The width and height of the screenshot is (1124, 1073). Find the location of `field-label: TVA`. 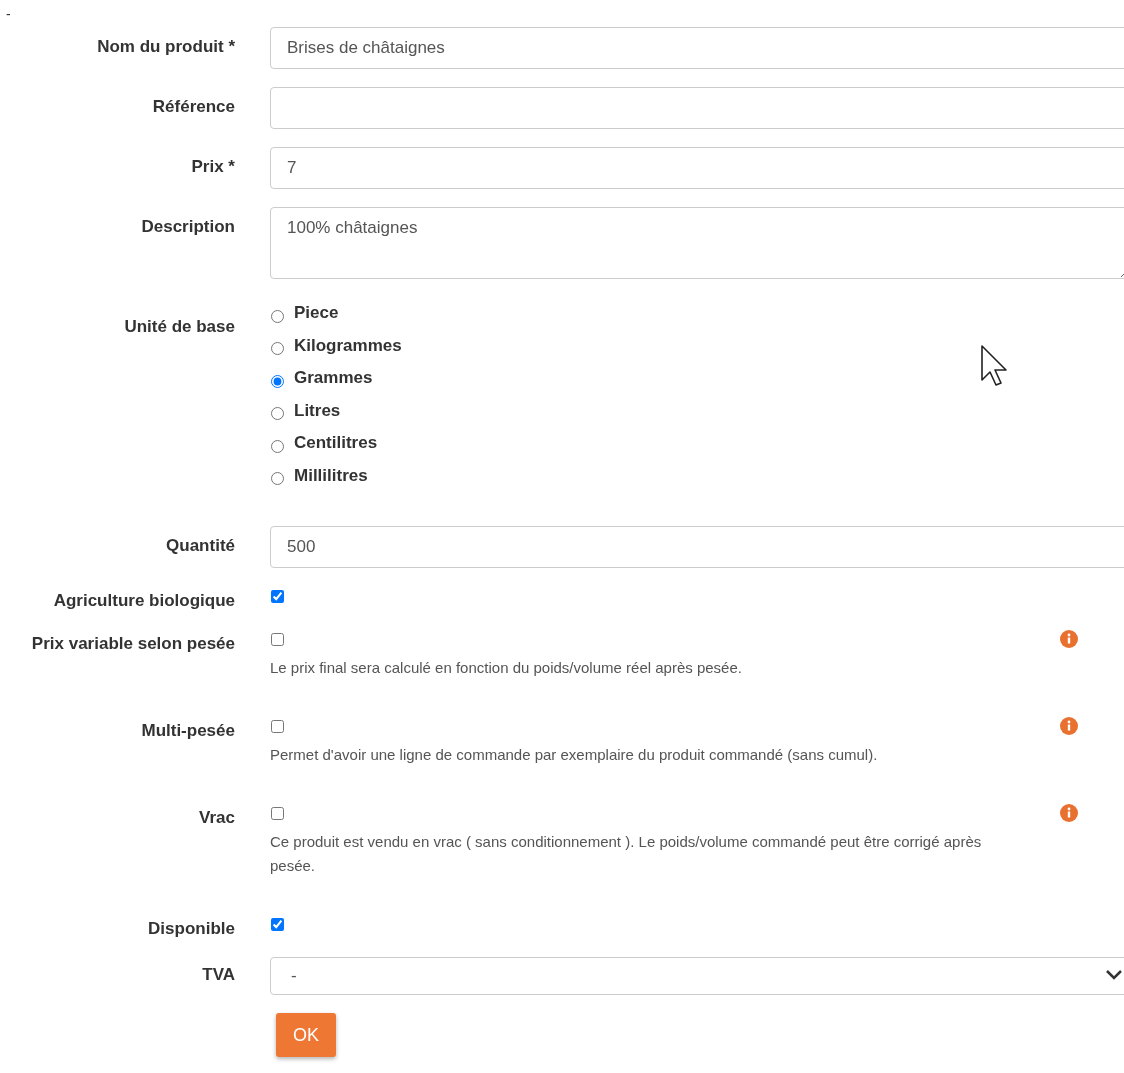

field-label: TVA is located at coordinates (218, 975).